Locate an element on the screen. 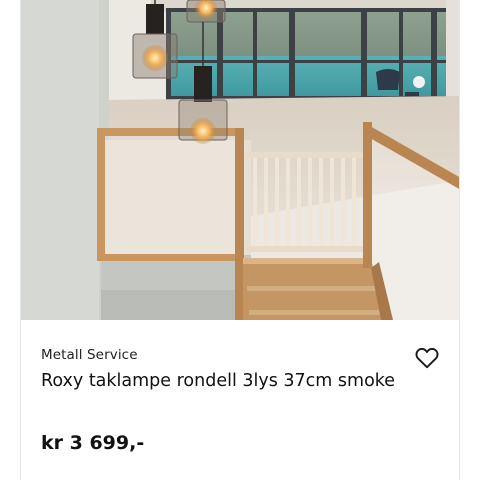 The height and width of the screenshot is (480, 480). product-title: Roxy taklampe rondell 3lys 37cm smoke is located at coordinates (231, 381).